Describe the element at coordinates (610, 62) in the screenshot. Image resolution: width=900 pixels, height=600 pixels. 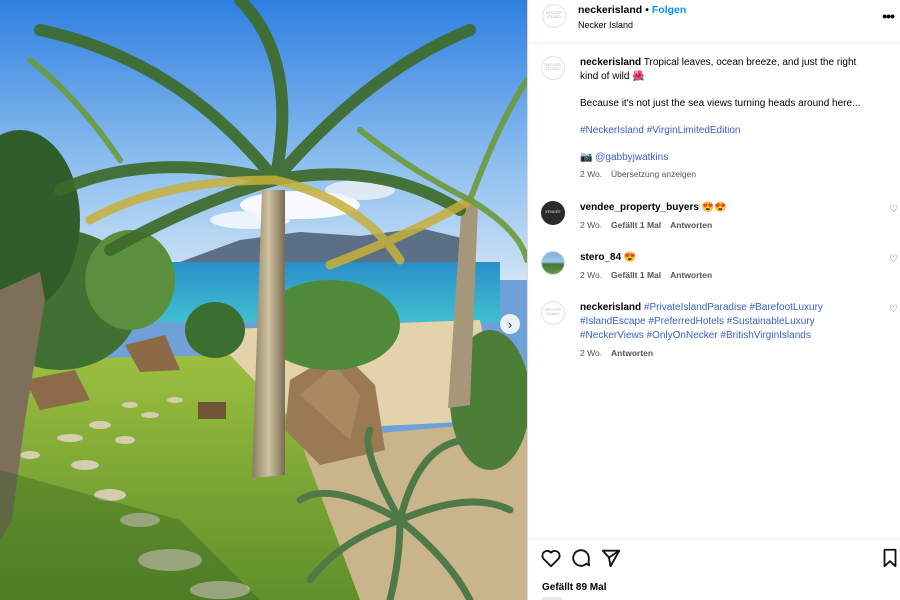
I see `caption-username: neckerisland` at that location.